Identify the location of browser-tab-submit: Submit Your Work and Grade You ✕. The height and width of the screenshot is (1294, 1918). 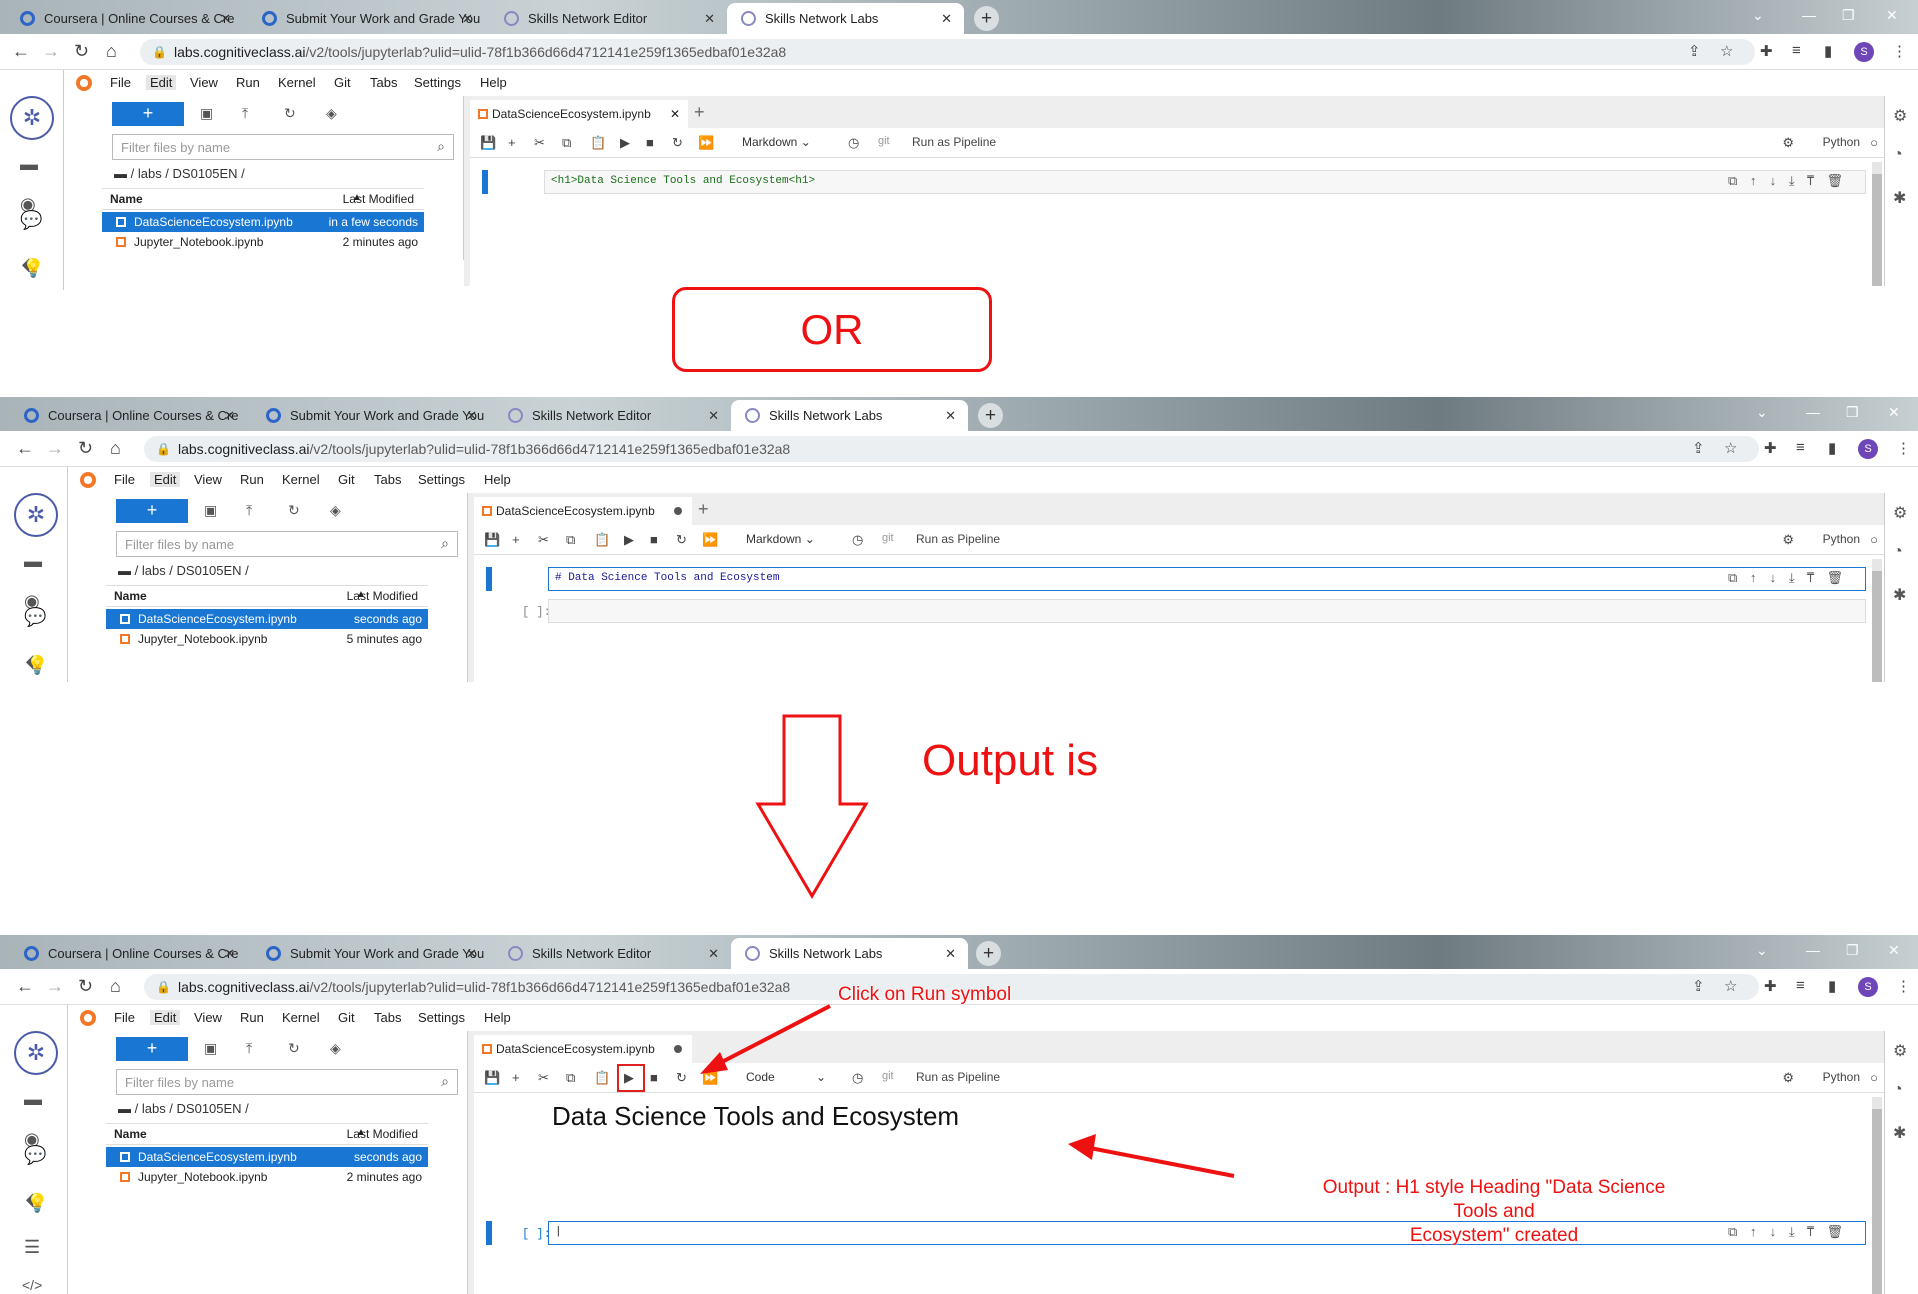
(370, 415).